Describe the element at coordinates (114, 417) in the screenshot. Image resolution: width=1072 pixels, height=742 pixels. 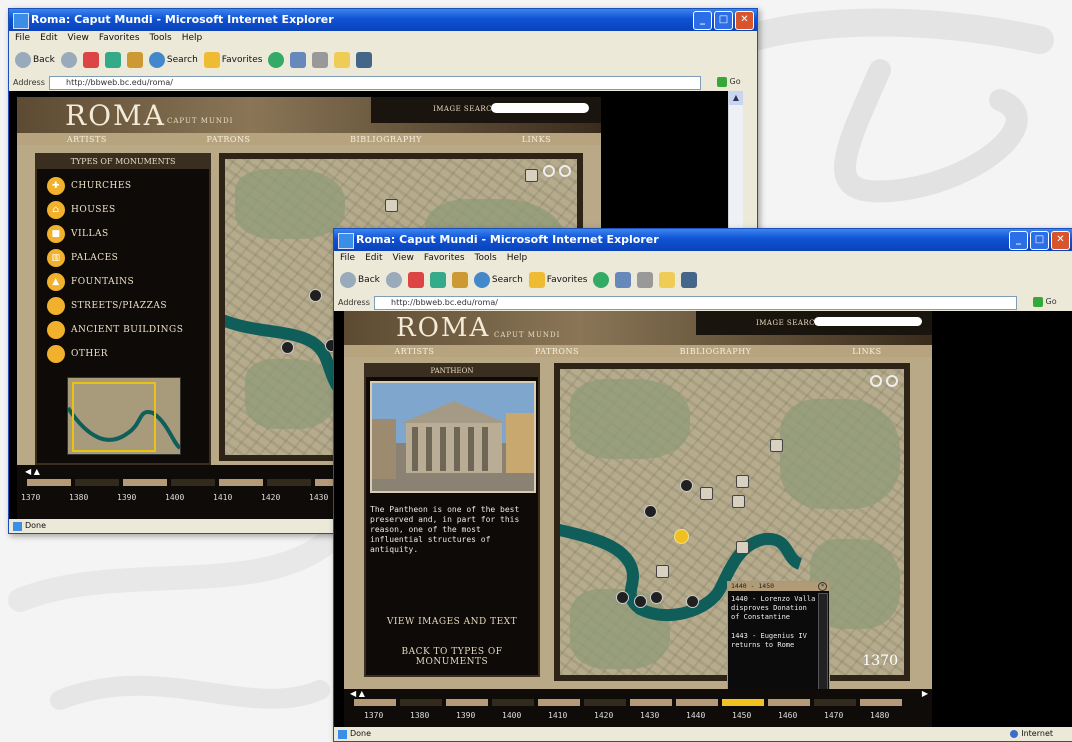
I see `minimap-viewport-frame` at that location.